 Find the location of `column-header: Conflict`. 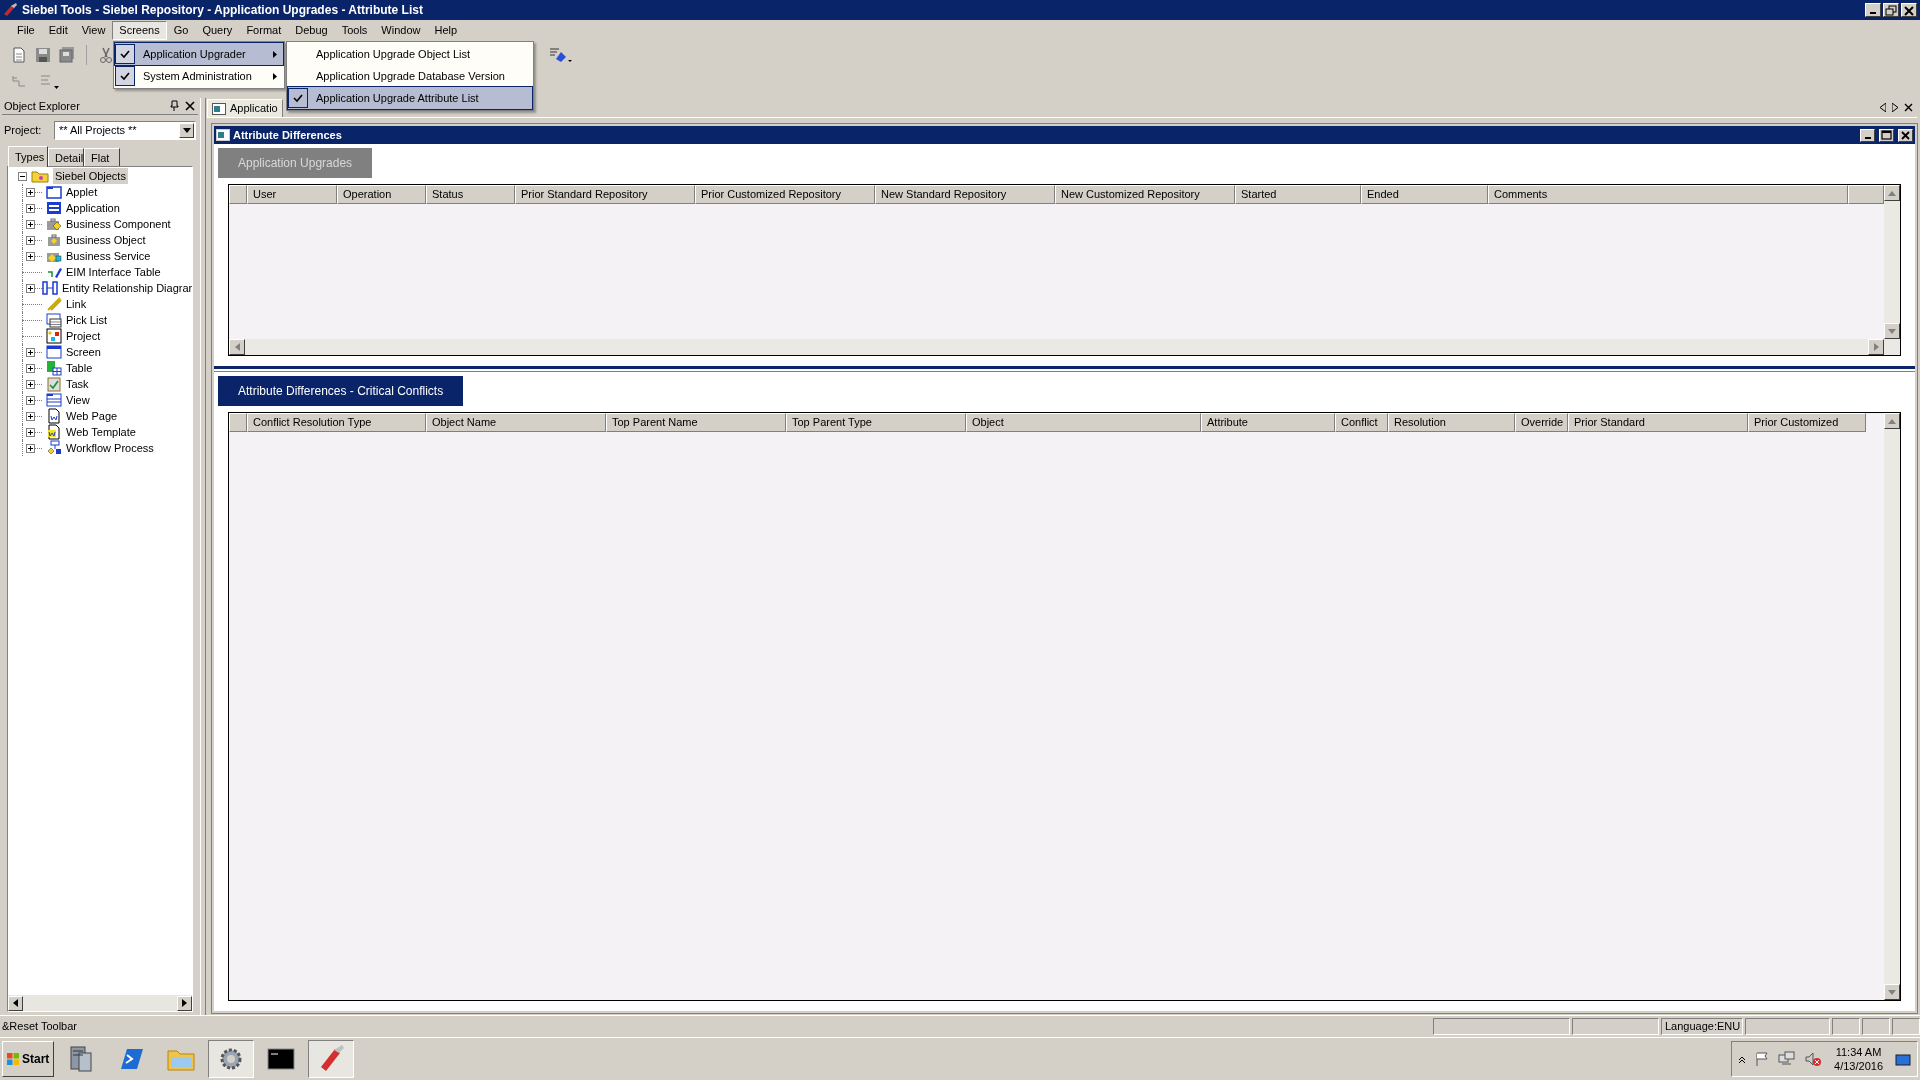

column-header: Conflict is located at coordinates (1361, 422).